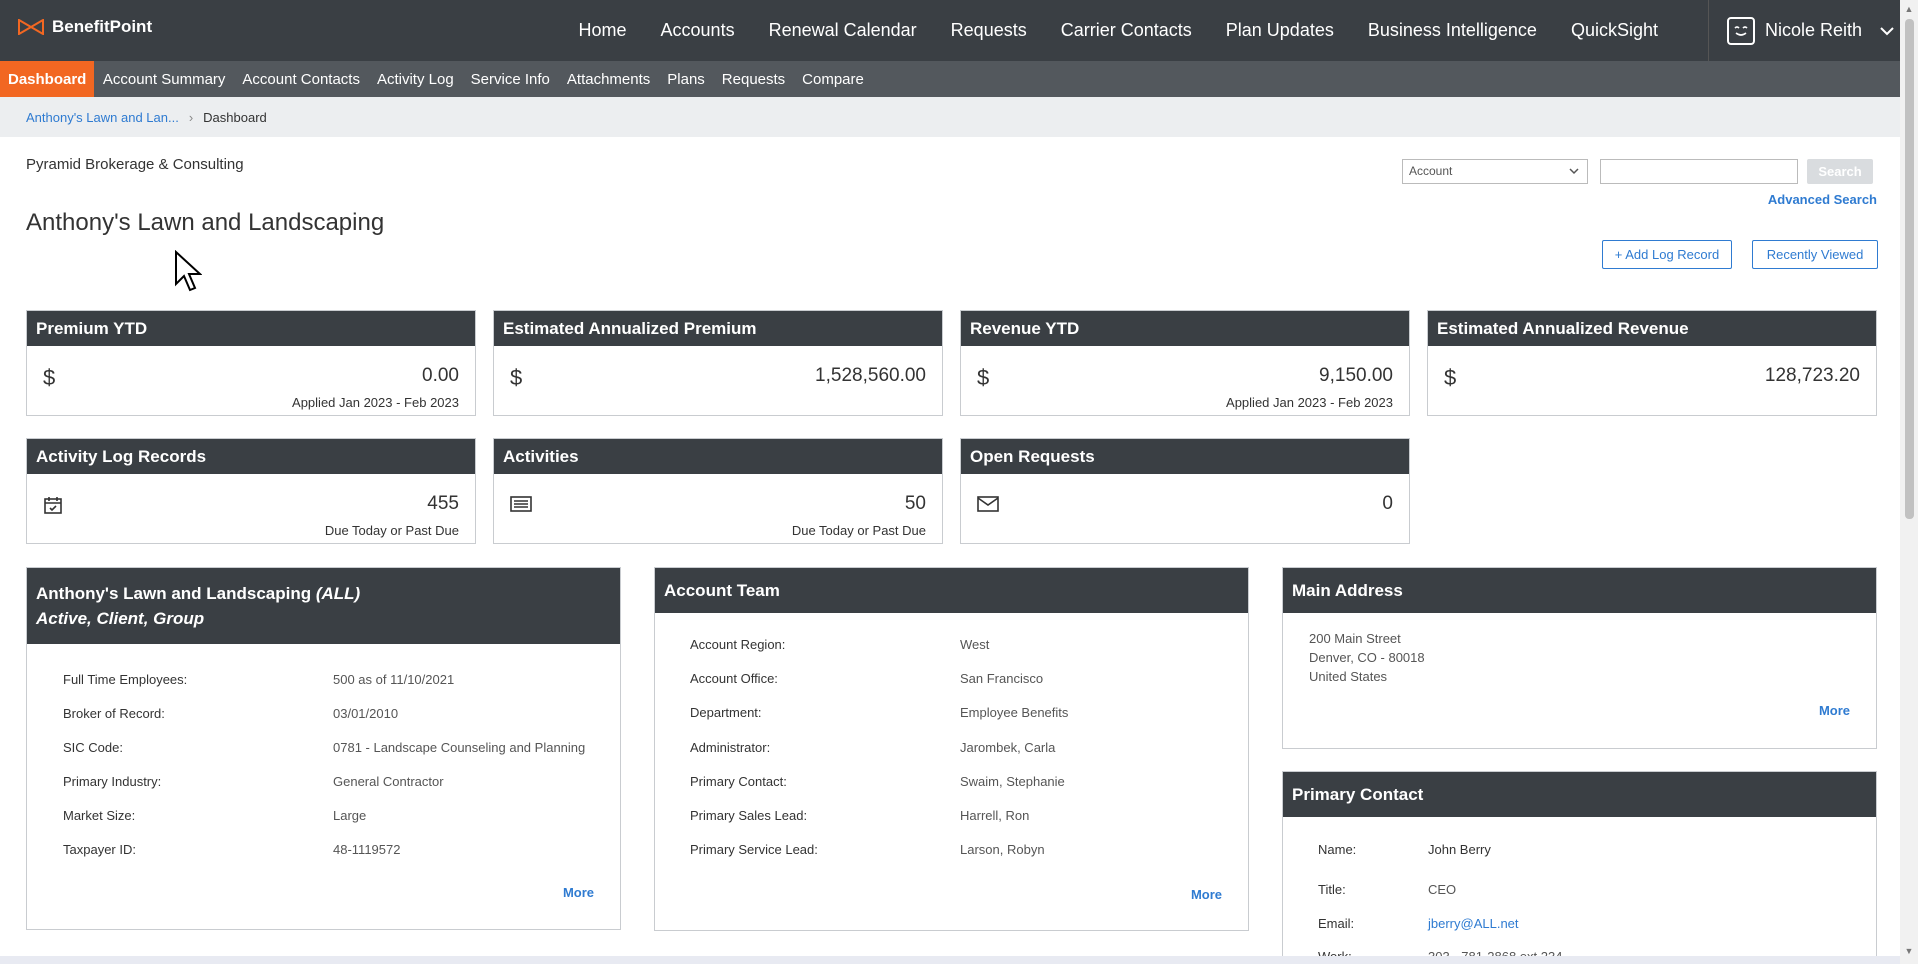 This screenshot has height=964, width=1918. Describe the element at coordinates (726, 712) in the screenshot. I see `info-label: Department:` at that location.